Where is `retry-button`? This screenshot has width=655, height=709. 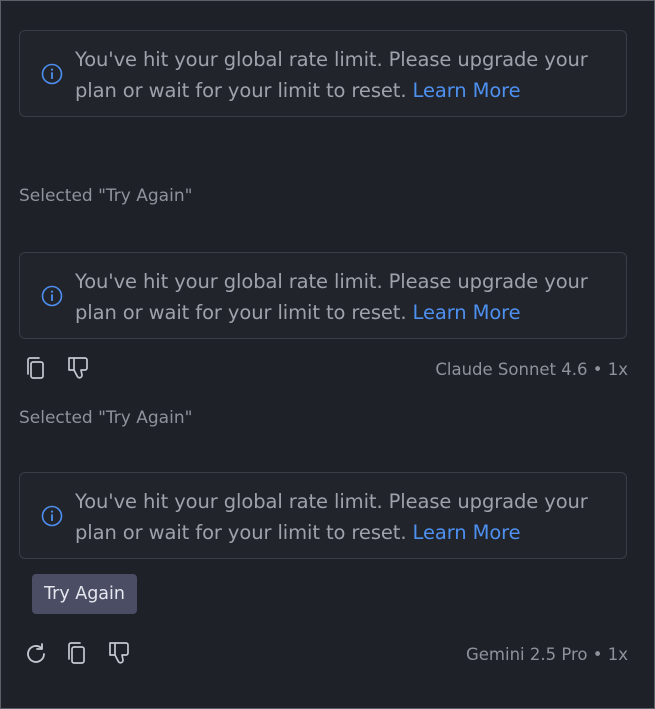
retry-button is located at coordinates (36, 654).